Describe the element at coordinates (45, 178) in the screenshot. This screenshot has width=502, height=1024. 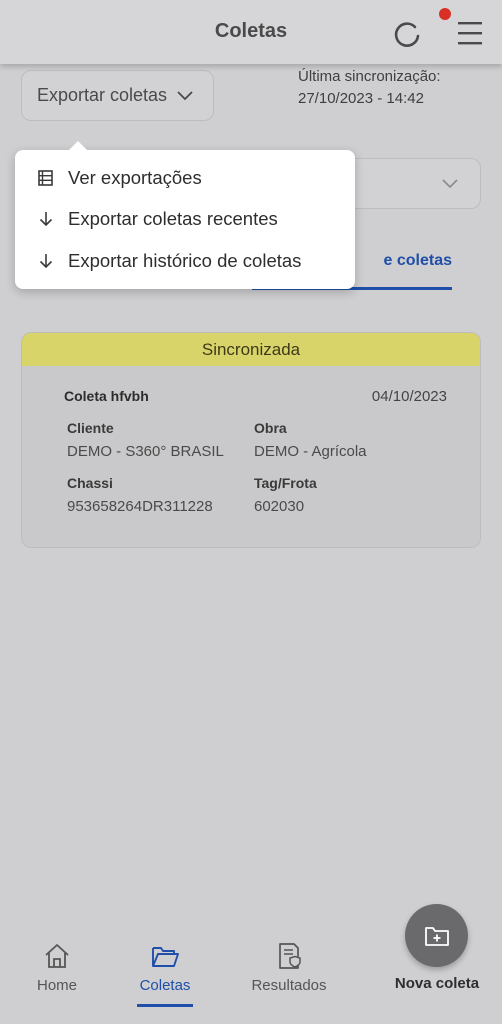
I see `list-icon` at that location.